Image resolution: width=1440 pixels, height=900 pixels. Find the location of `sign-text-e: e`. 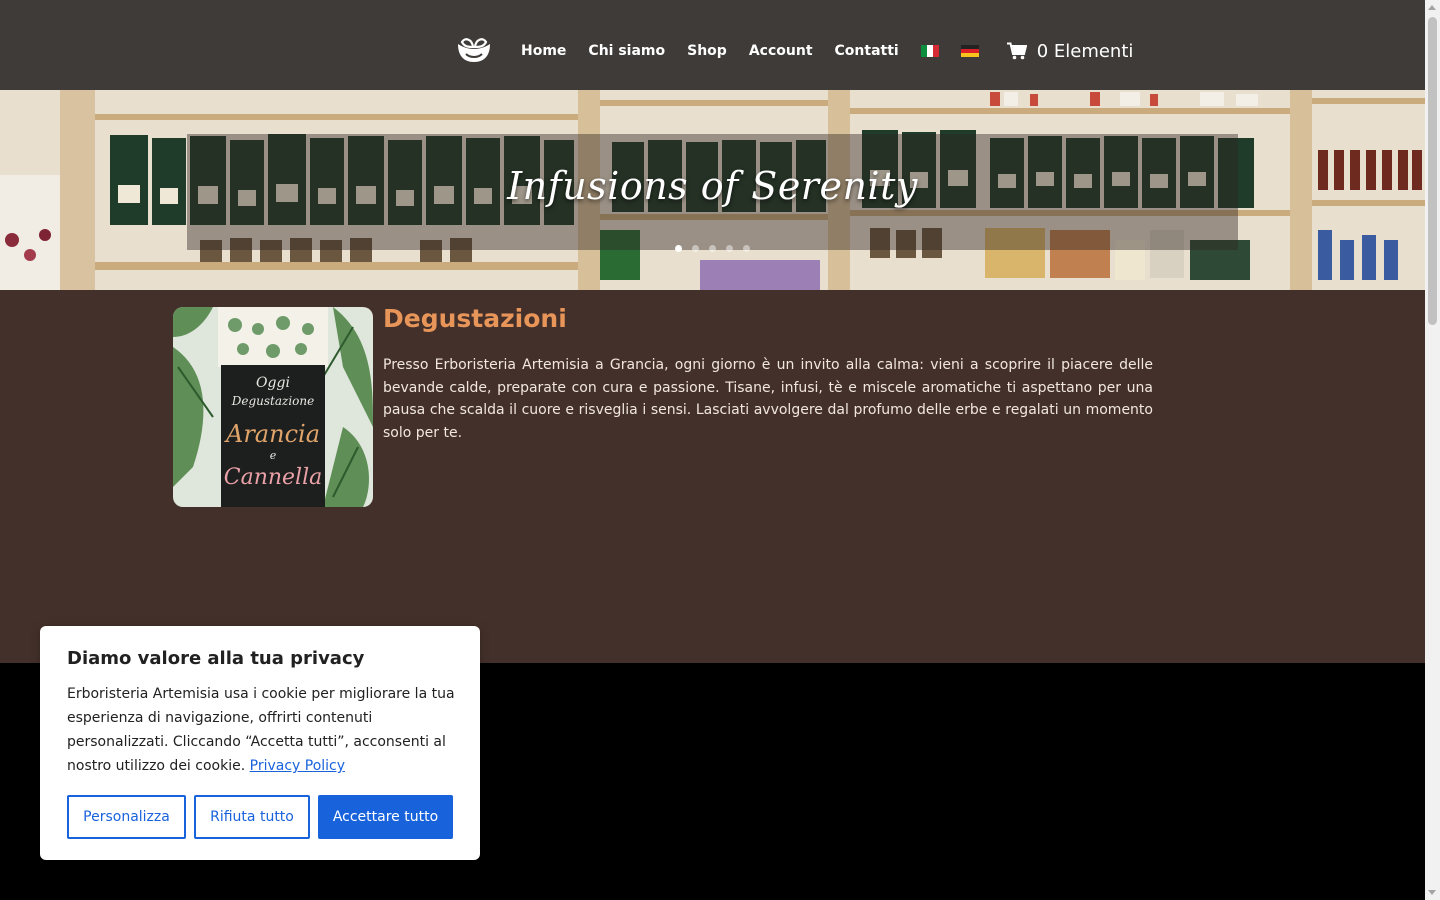

sign-text-e: e is located at coordinates (273, 455).